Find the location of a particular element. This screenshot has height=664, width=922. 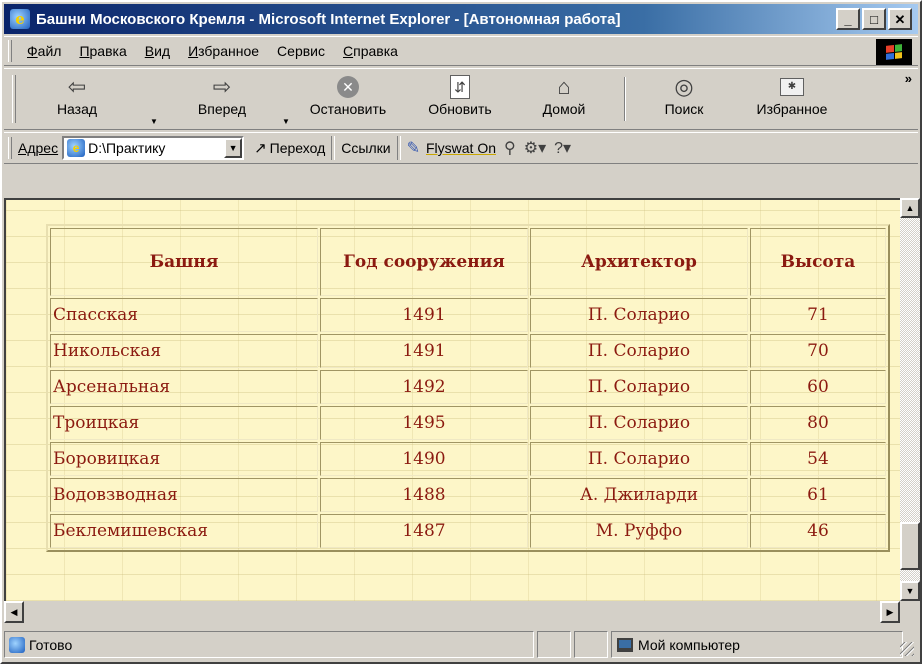

table-row: Спасская 1491 П. Соларио 71 is located at coordinates (468, 315).